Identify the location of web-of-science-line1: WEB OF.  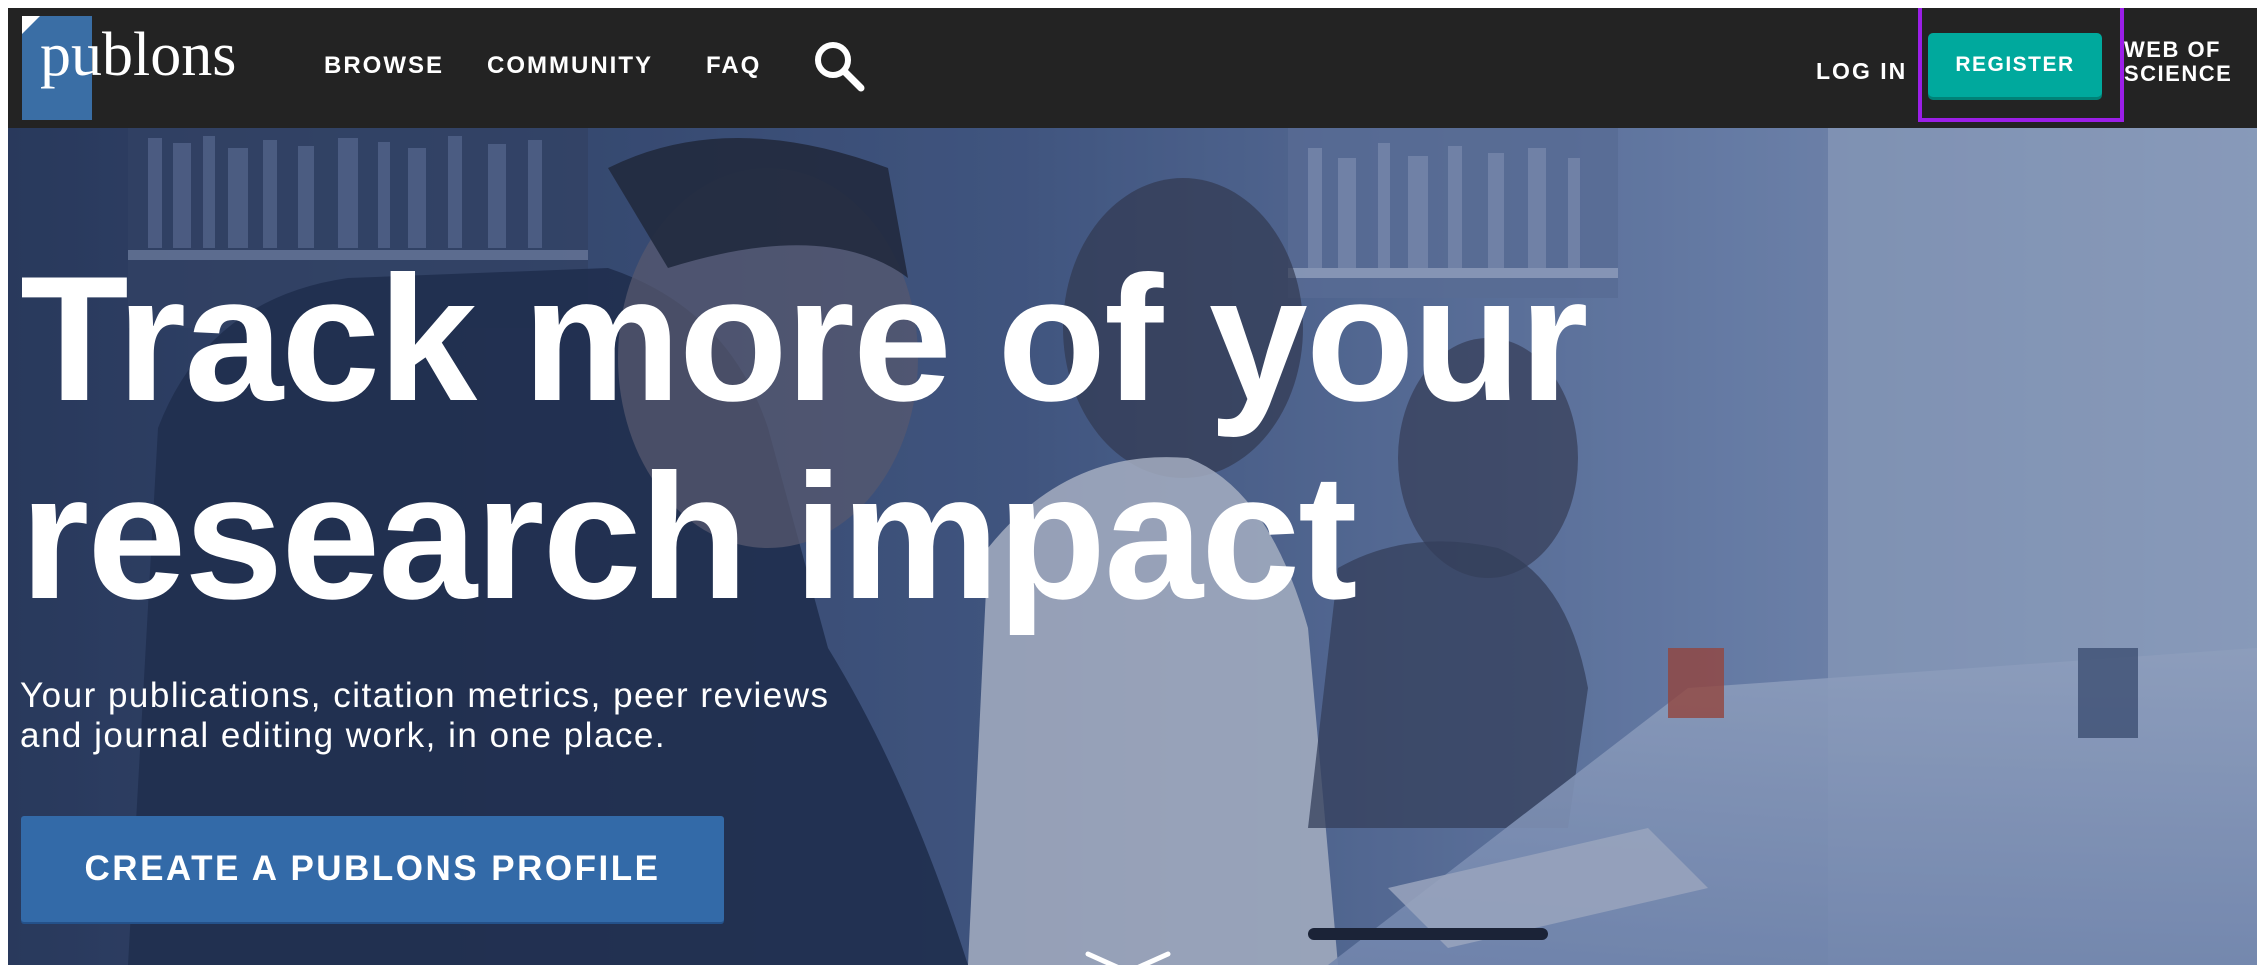
(2172, 49).